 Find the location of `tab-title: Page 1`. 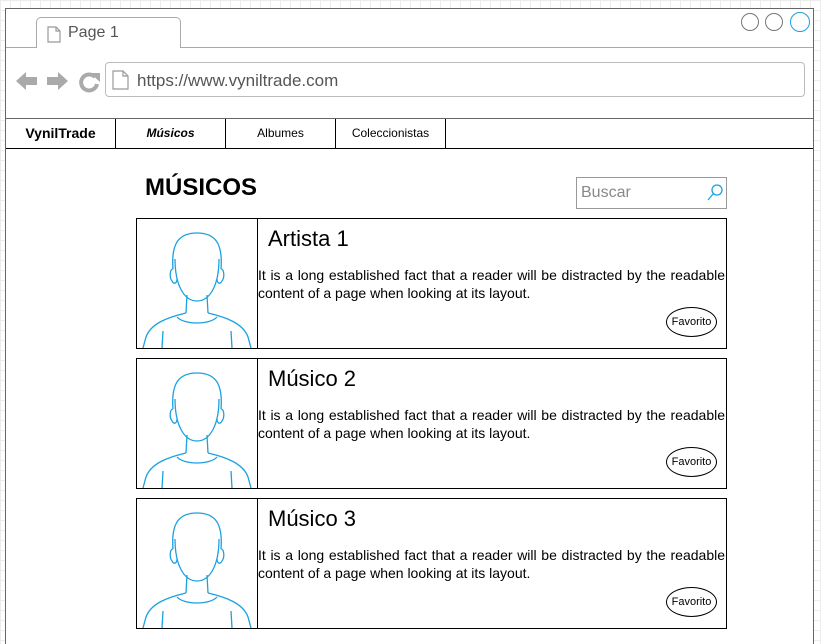

tab-title: Page 1 is located at coordinates (93, 32).